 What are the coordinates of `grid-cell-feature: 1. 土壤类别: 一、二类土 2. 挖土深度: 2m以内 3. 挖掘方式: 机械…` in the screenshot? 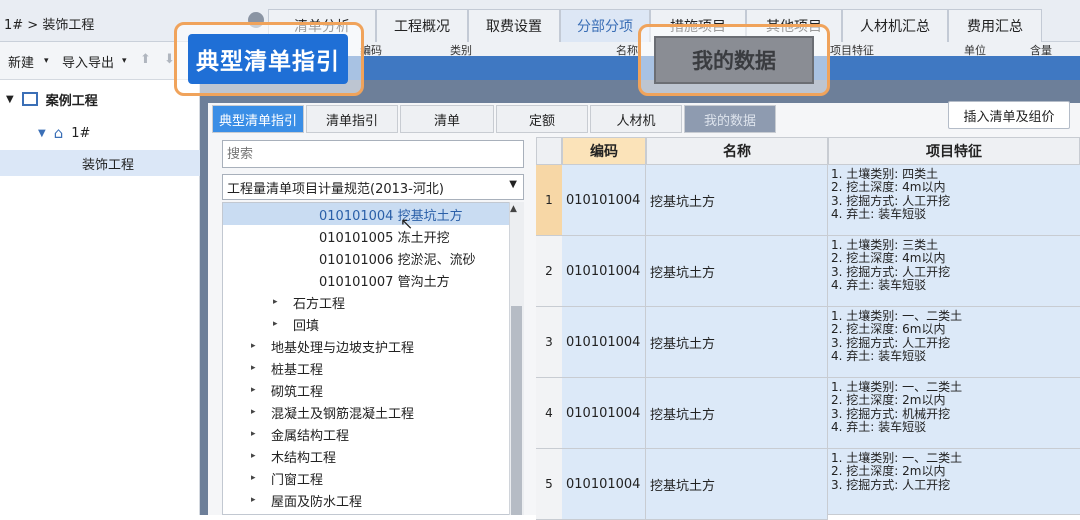 It's located at (954, 413).